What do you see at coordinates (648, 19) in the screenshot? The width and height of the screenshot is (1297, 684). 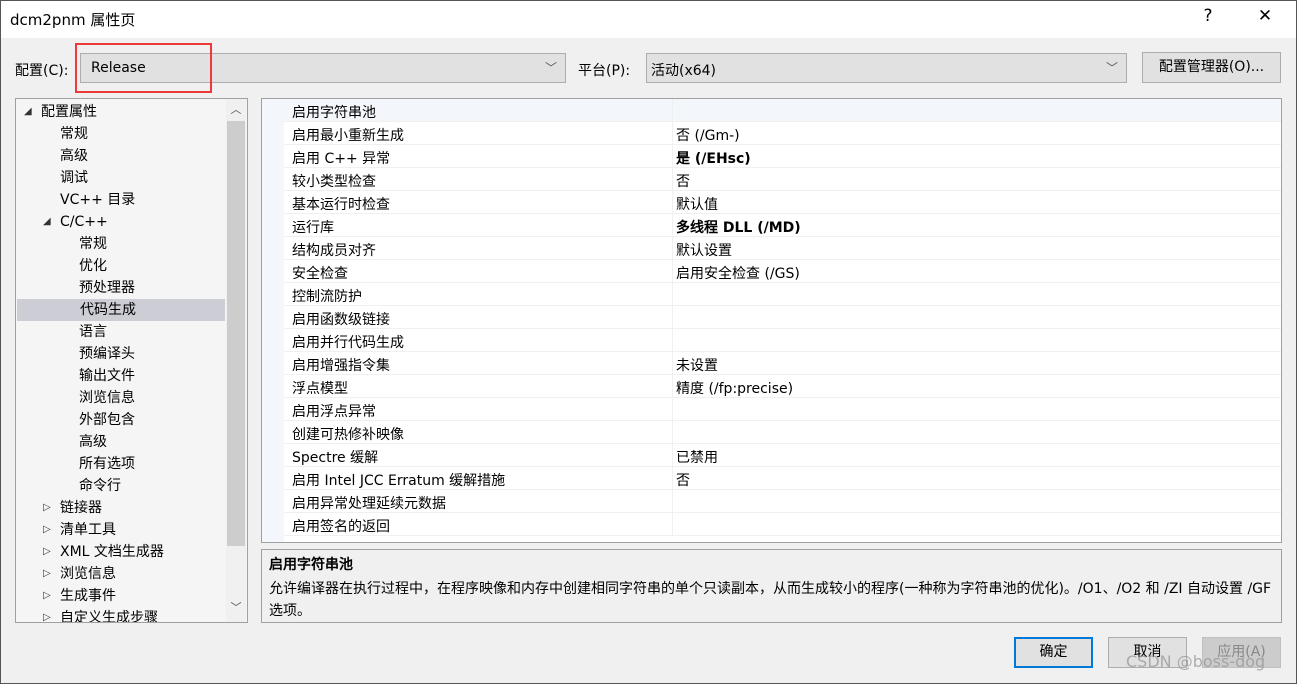 I see `title-bar: dcm2pnm 属性页 ? ✕` at bounding box center [648, 19].